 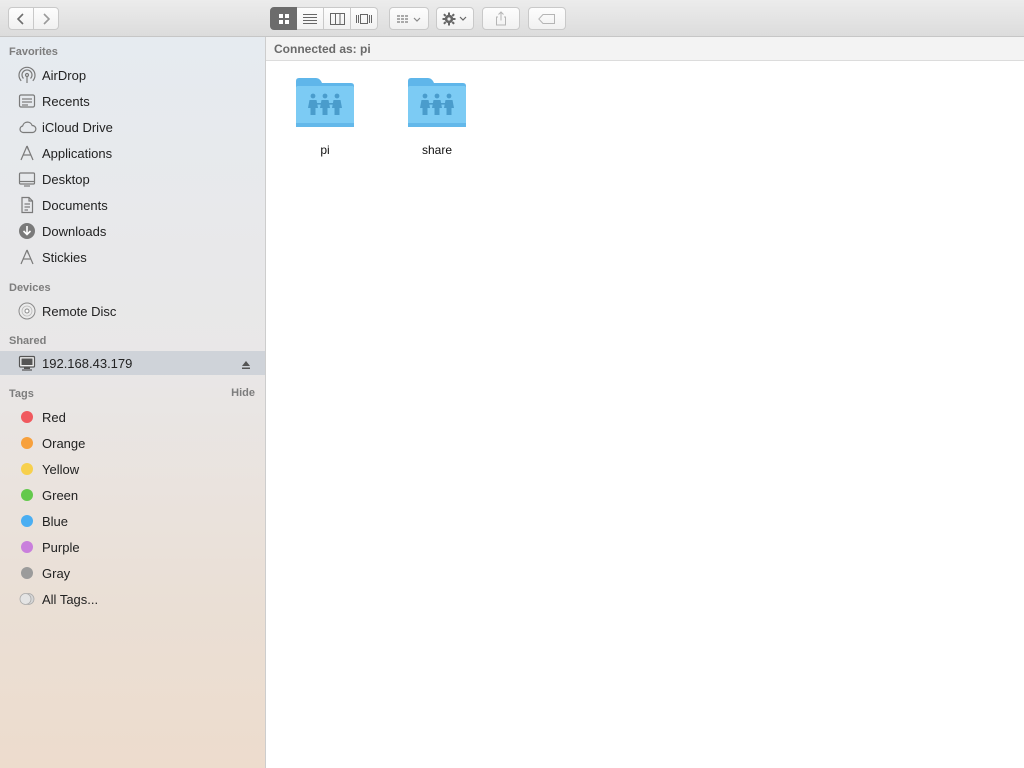 I want to click on chevron-right-icon, so click(x=47, y=18).